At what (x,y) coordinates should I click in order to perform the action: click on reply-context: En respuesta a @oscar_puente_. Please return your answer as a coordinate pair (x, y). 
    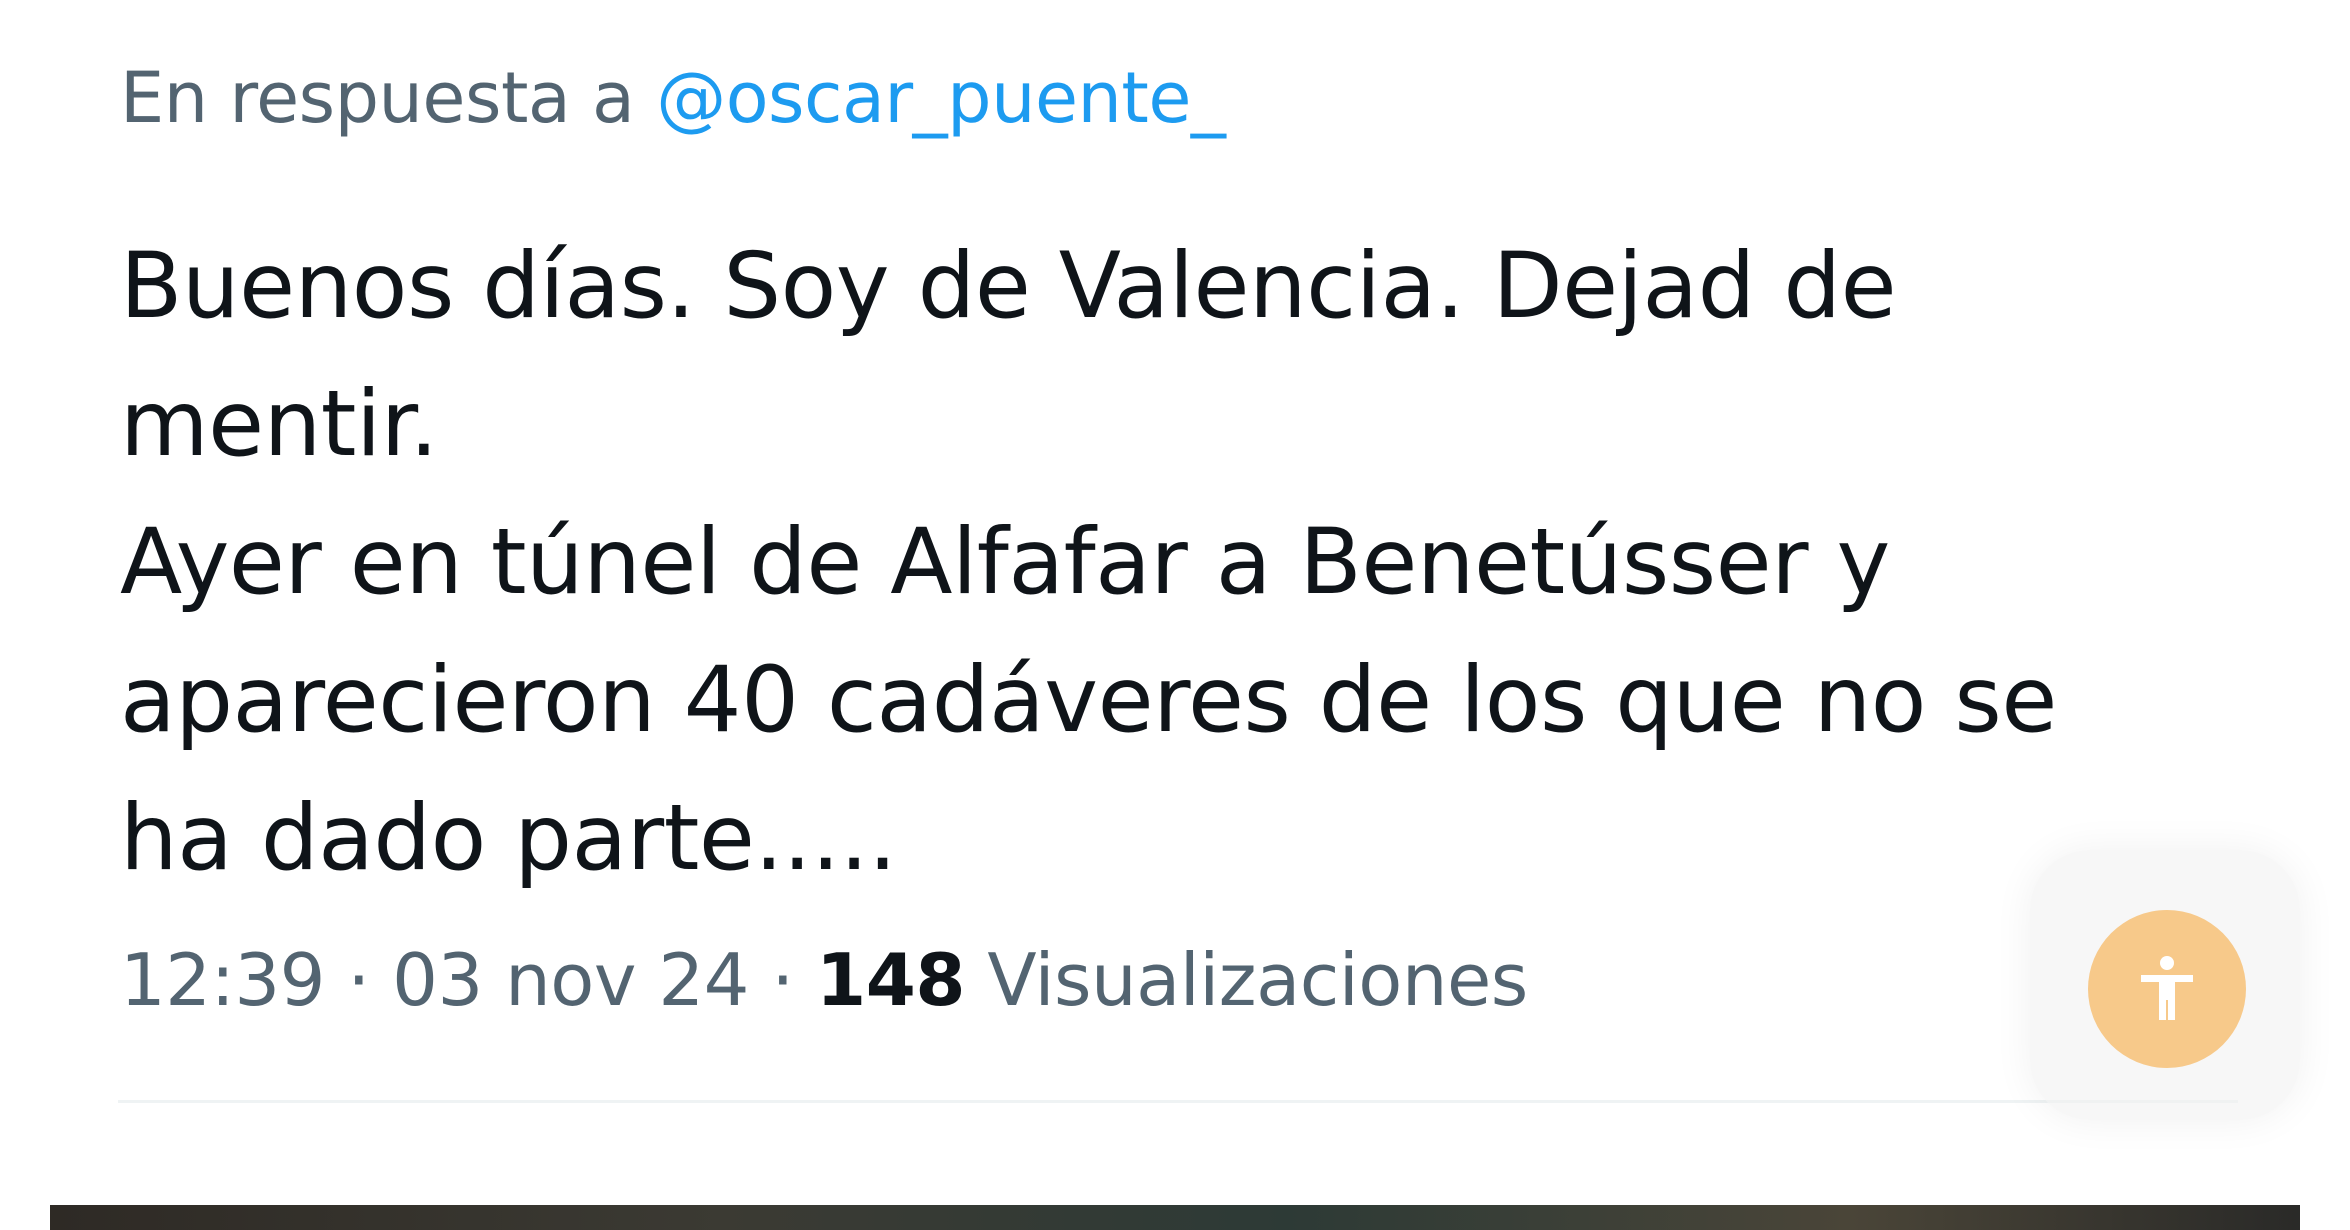
    Looking at the image, I should click on (673, 98).